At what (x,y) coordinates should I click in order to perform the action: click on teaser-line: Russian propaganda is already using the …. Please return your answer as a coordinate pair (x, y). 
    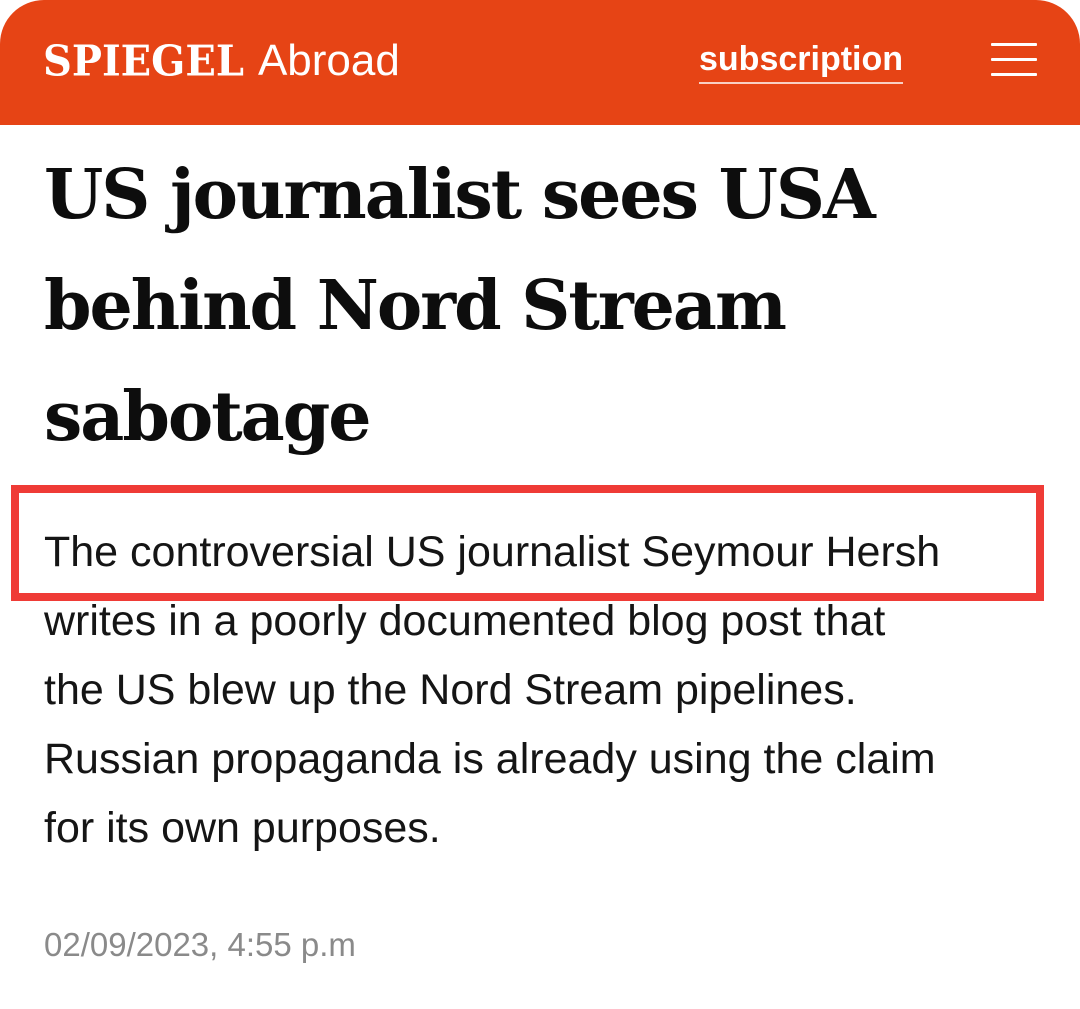
    Looking at the image, I should click on (490, 759).